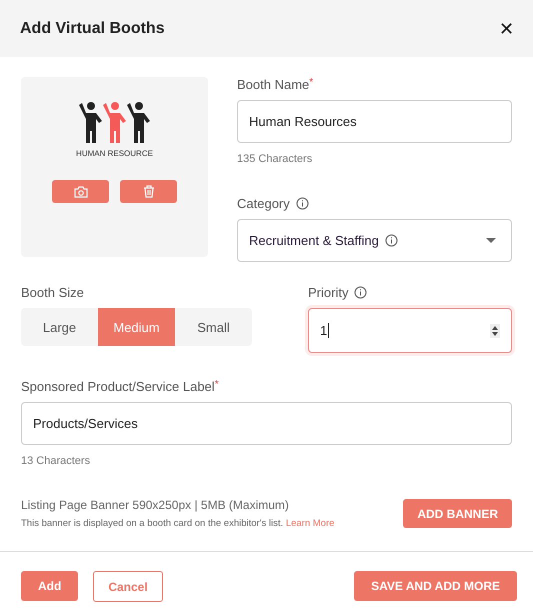 This screenshot has width=533, height=615. I want to click on category-dropdown: Recruitment & Staffing, so click(374, 240).